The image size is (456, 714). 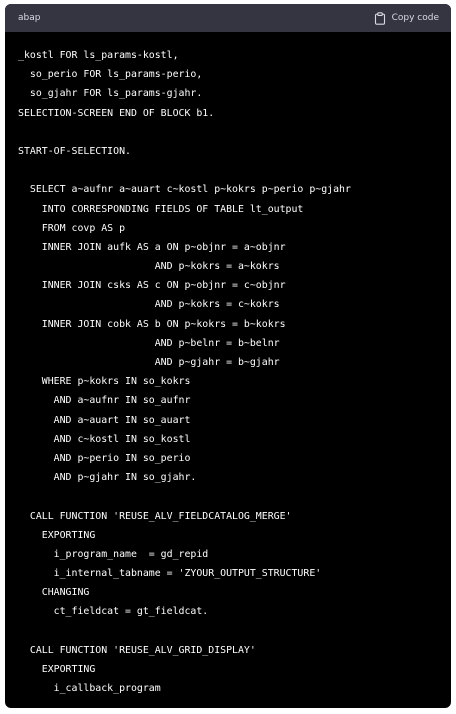 What do you see at coordinates (110, 94) in the screenshot?
I see `code-line: so_gjahr FOR ls_params-gjahr.` at bounding box center [110, 94].